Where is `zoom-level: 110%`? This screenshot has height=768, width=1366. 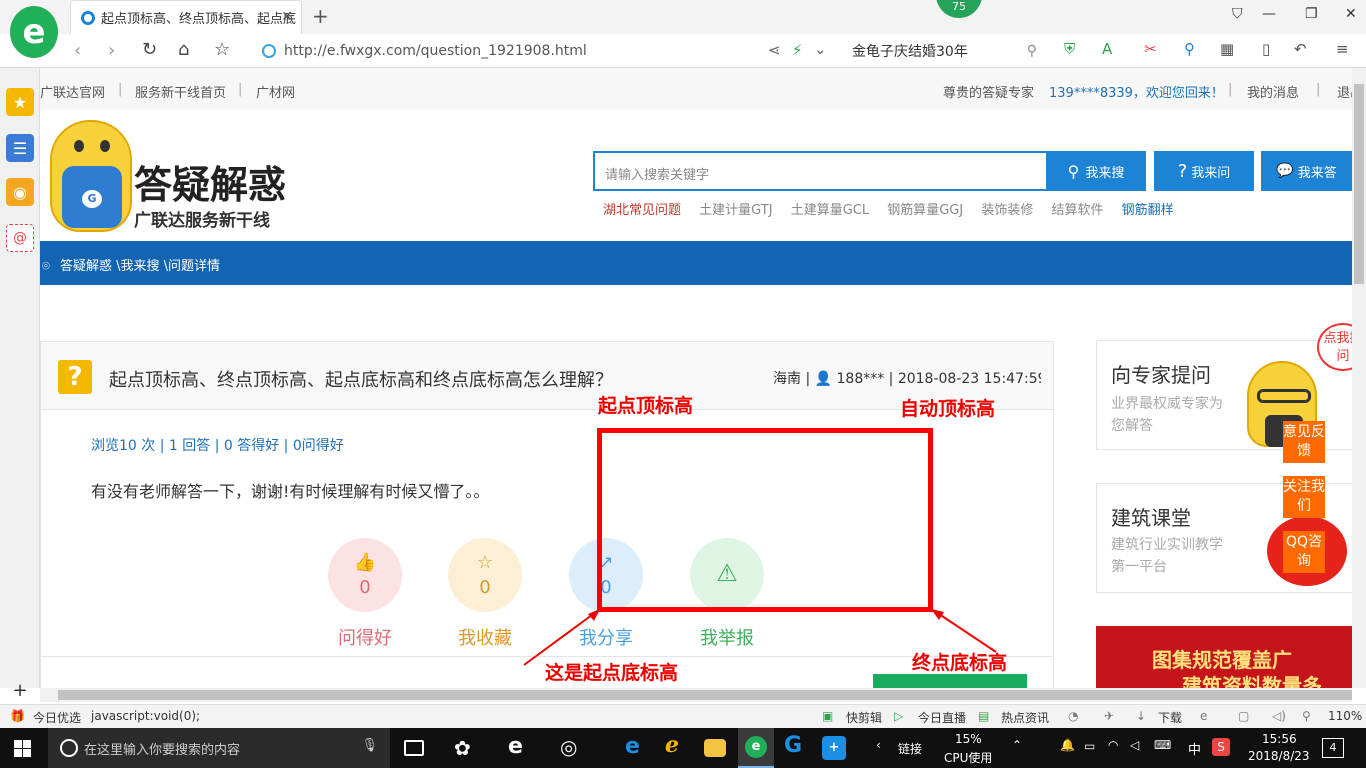 zoom-level: 110% is located at coordinates (1345, 716).